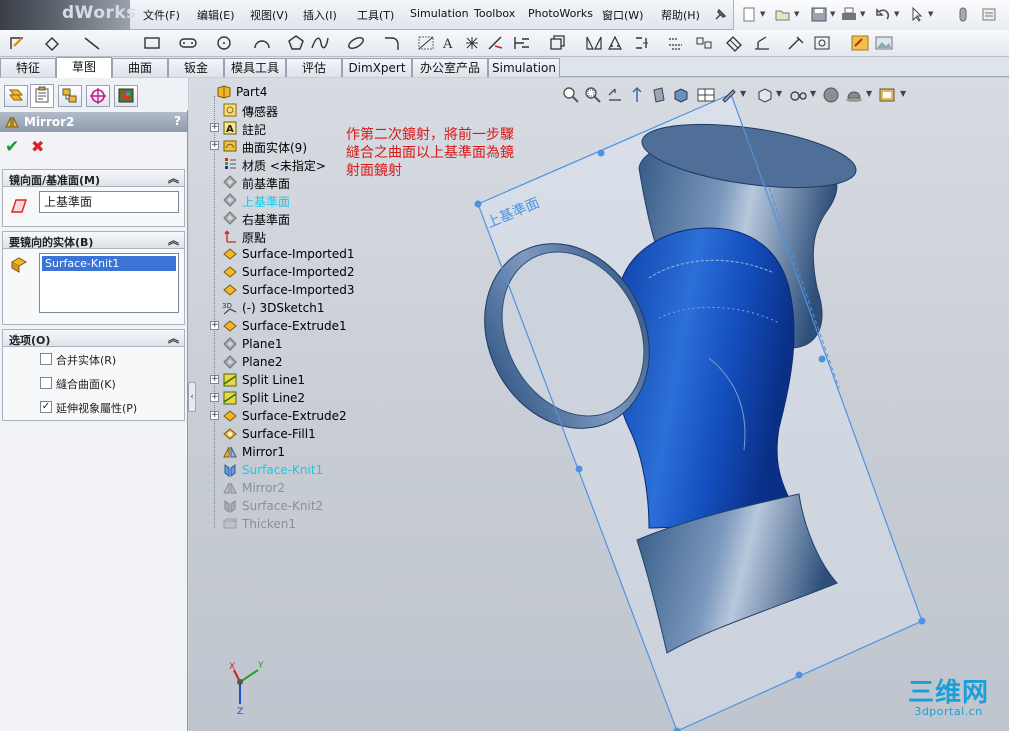  I want to click on display-manager-tab, so click(126, 96).